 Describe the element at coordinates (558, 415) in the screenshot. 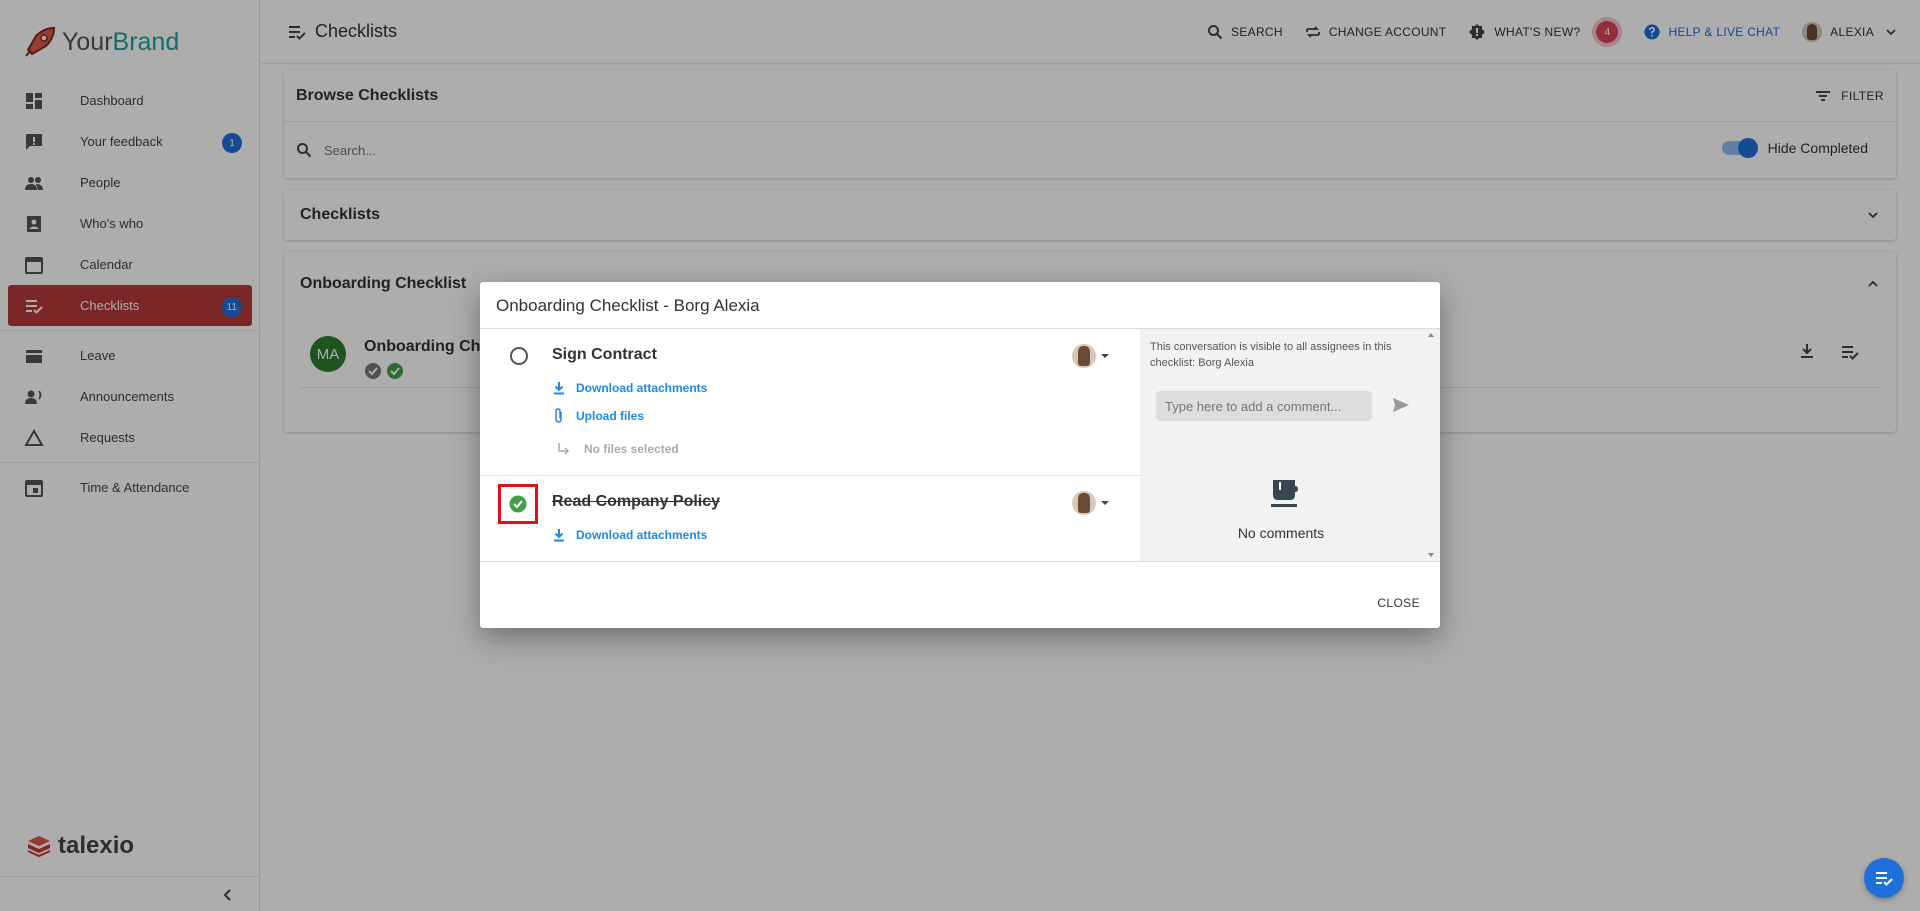

I see `paperclip-icon` at that location.